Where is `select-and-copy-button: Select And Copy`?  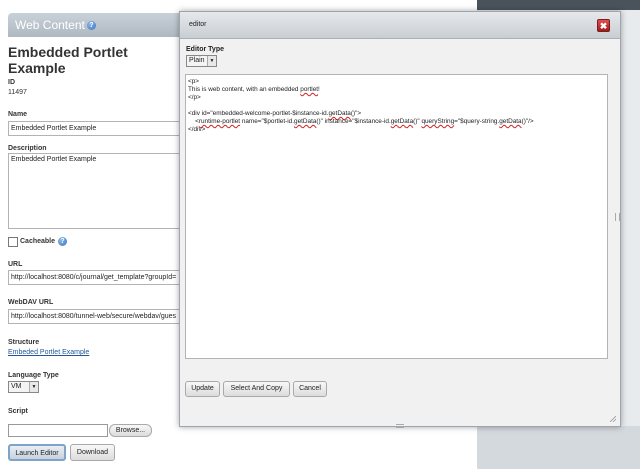 select-and-copy-button: Select And Copy is located at coordinates (256, 389).